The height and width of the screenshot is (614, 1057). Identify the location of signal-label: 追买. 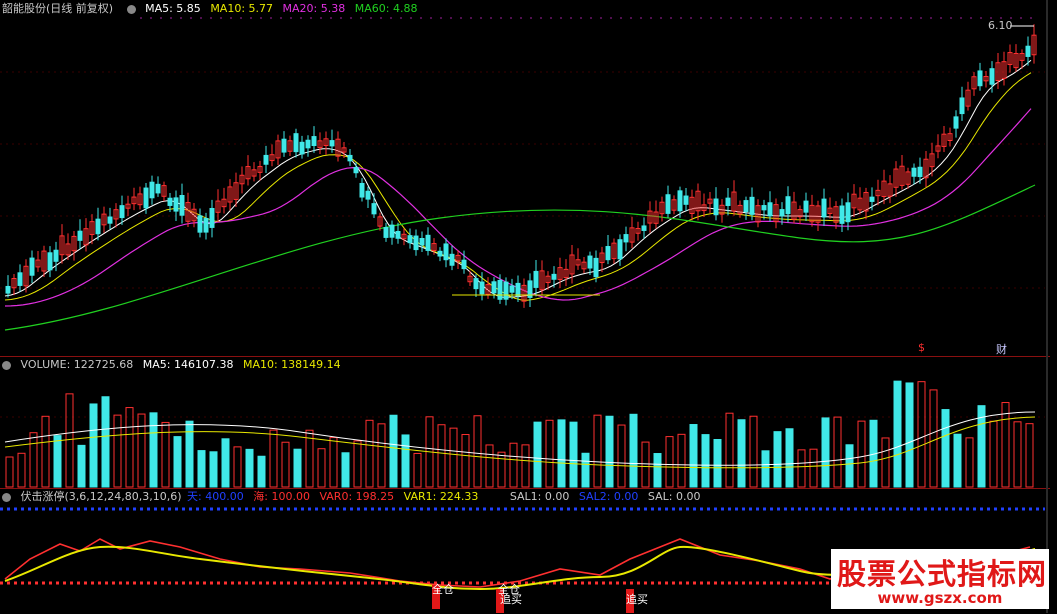
(637, 599).